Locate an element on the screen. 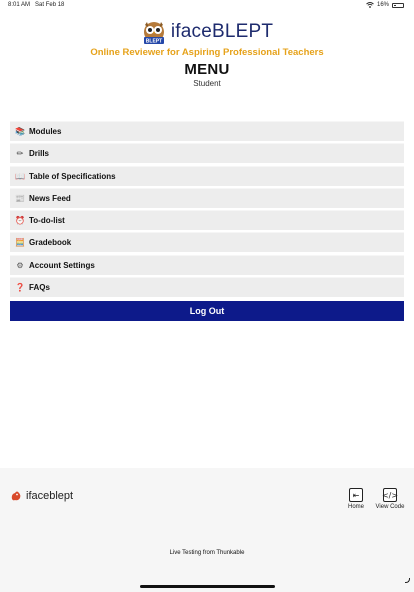 Image resolution: width=414 pixels, height=592 pixels. owl-logo-icon: BLEPT is located at coordinates (153, 33).